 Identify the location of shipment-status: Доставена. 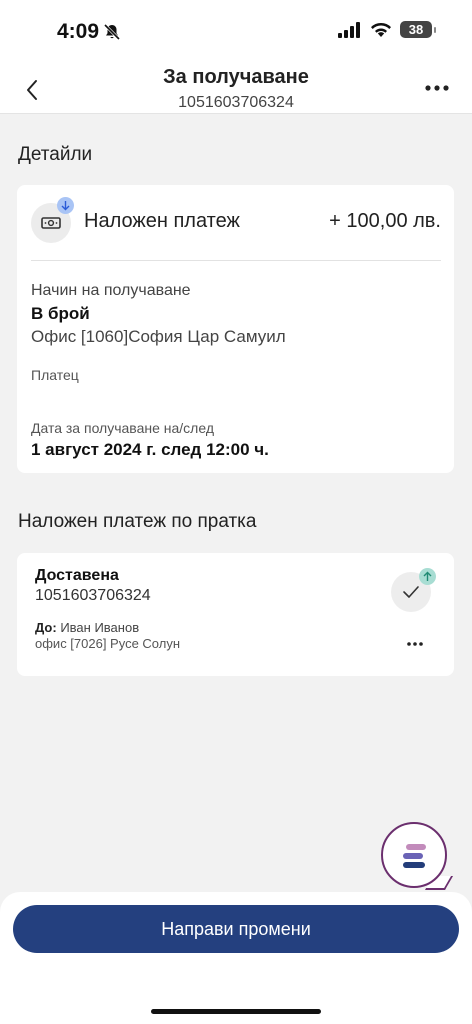
(77, 575).